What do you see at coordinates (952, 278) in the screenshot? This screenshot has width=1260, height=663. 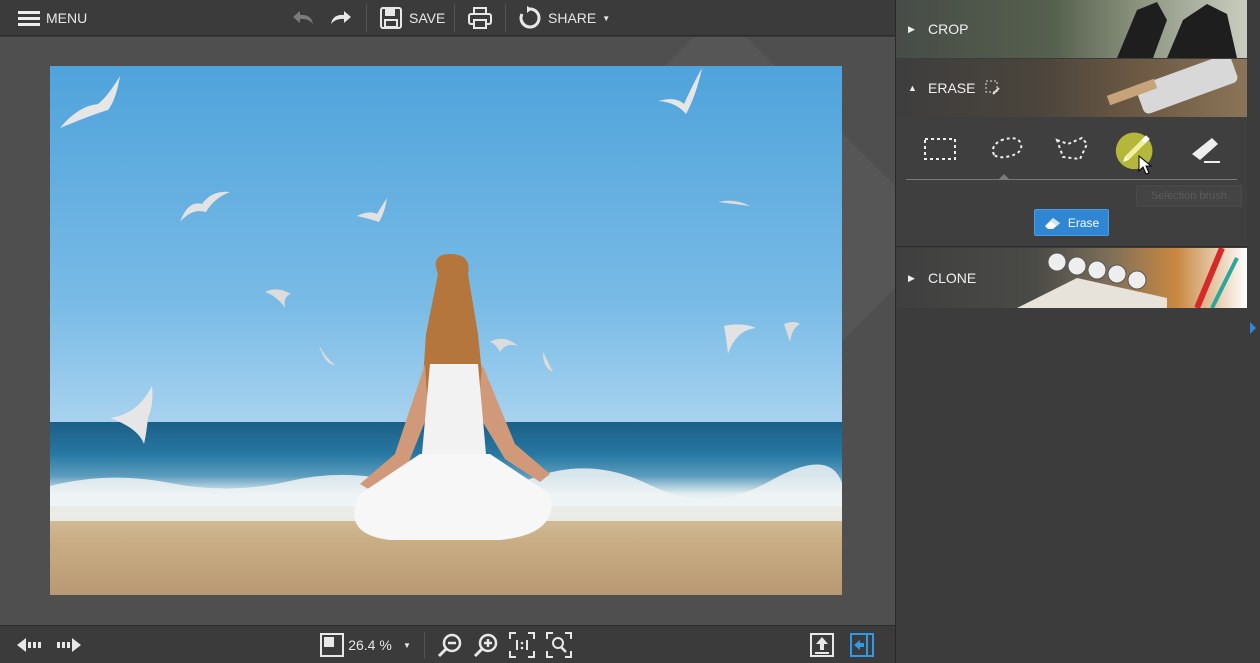 I see `section-label: CLONE` at bounding box center [952, 278].